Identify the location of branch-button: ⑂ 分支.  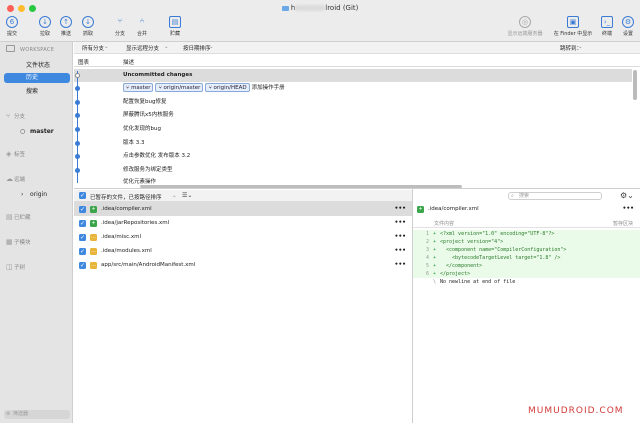
(120, 26).